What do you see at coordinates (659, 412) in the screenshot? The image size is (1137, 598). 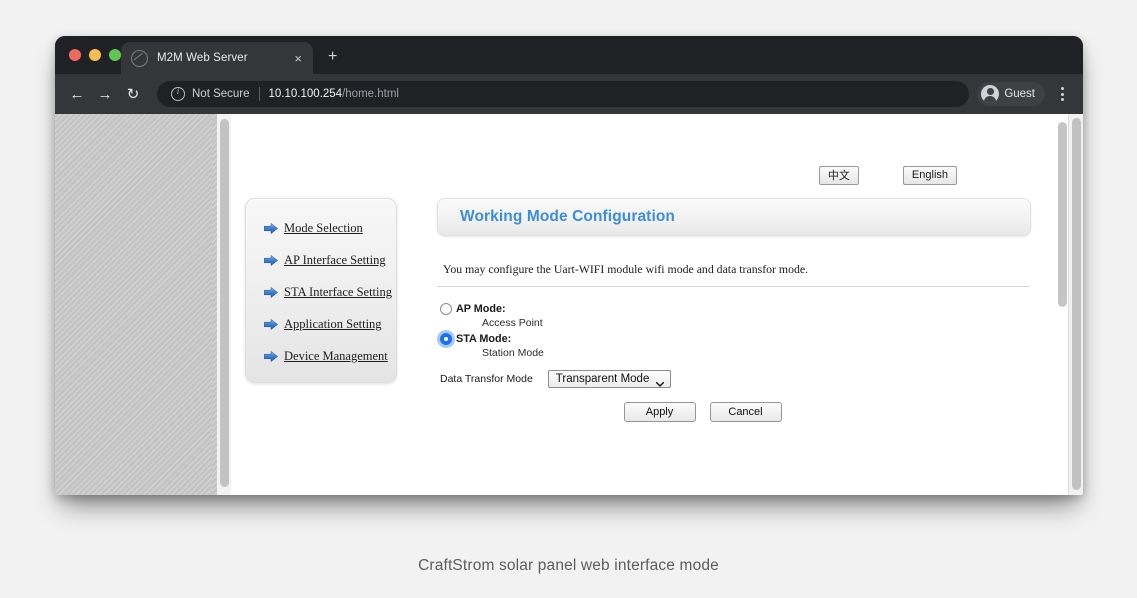 I see `apply-button: Apply` at bounding box center [659, 412].